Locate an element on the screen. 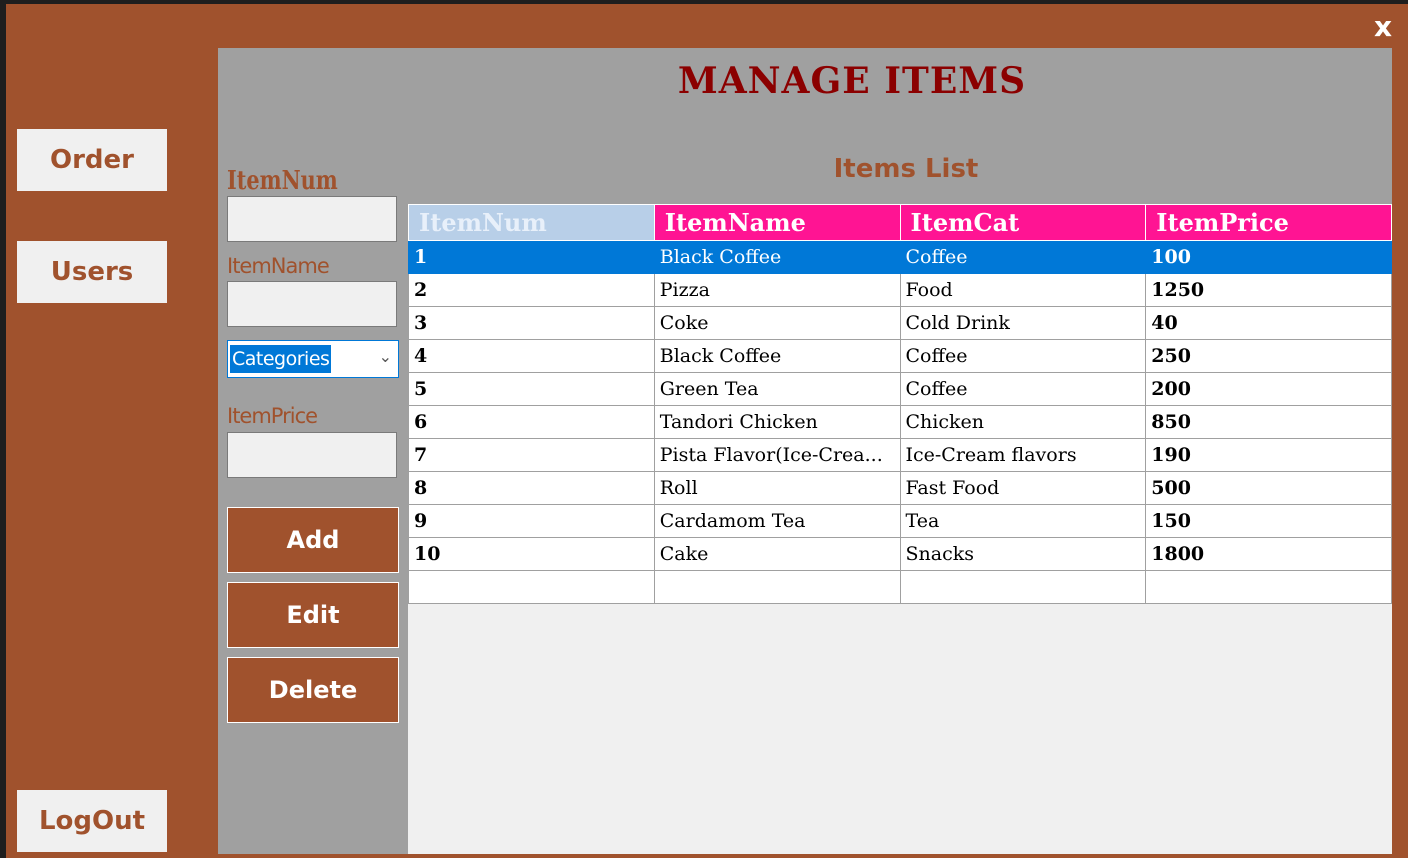 The height and width of the screenshot is (858, 1408). close-button: x is located at coordinates (1383, 27).